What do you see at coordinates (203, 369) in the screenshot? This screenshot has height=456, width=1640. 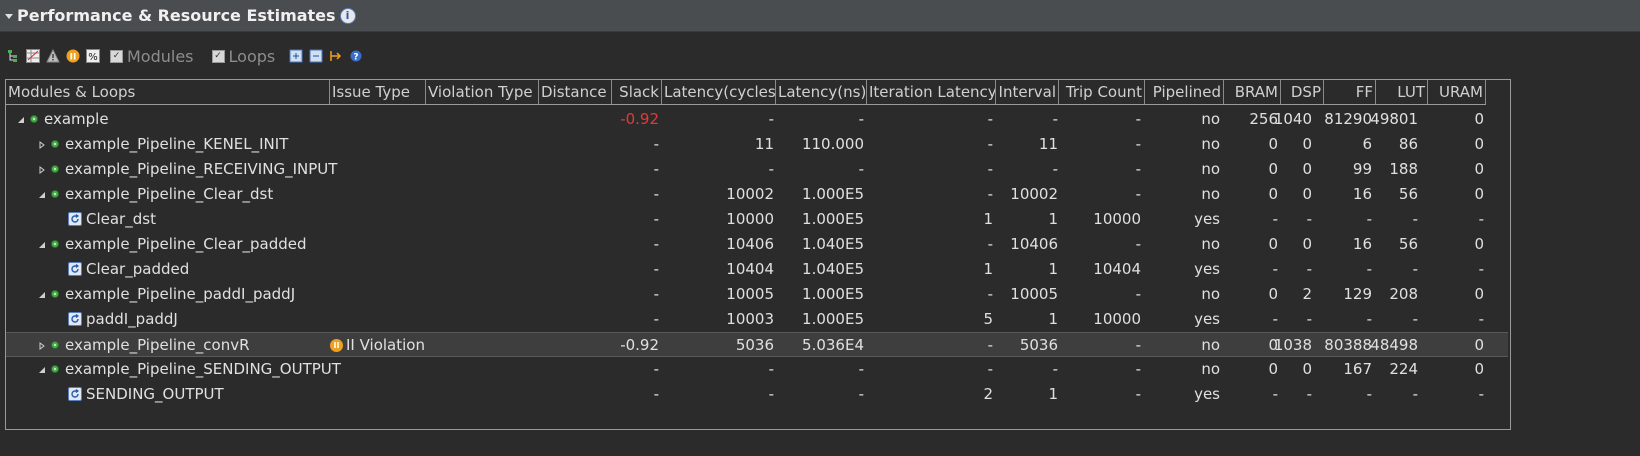 I see `row-name: example_Pipeline_SENDING_OUTPUT` at bounding box center [203, 369].